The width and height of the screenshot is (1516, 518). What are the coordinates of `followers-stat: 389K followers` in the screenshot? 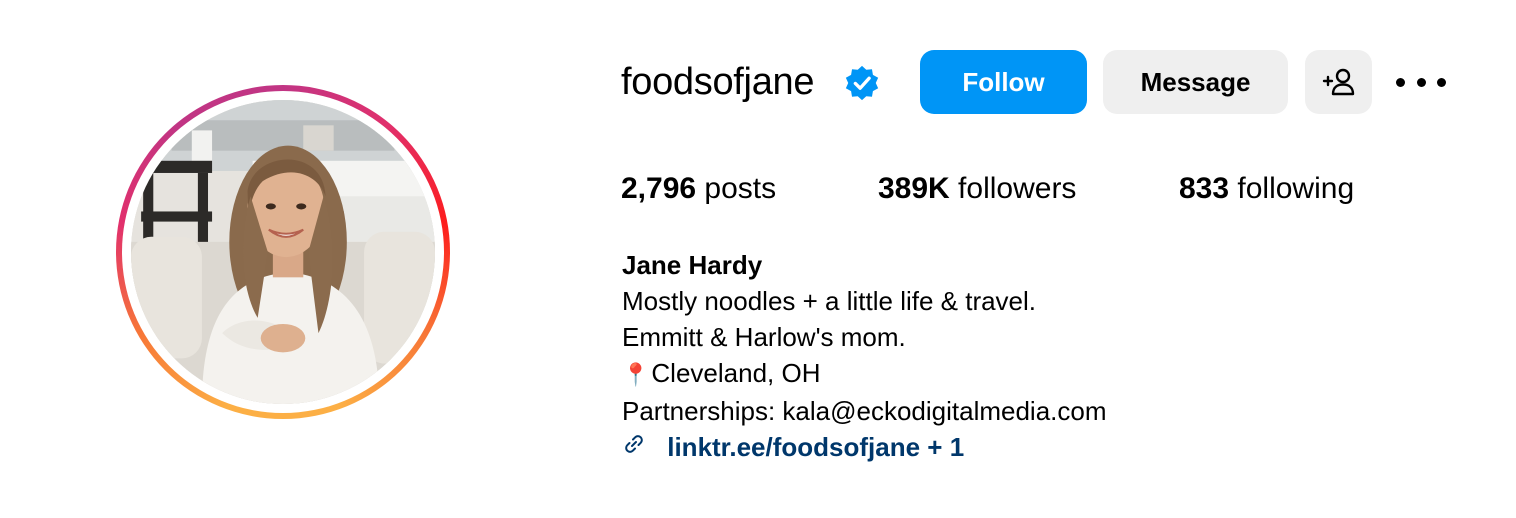 It's located at (977, 189).